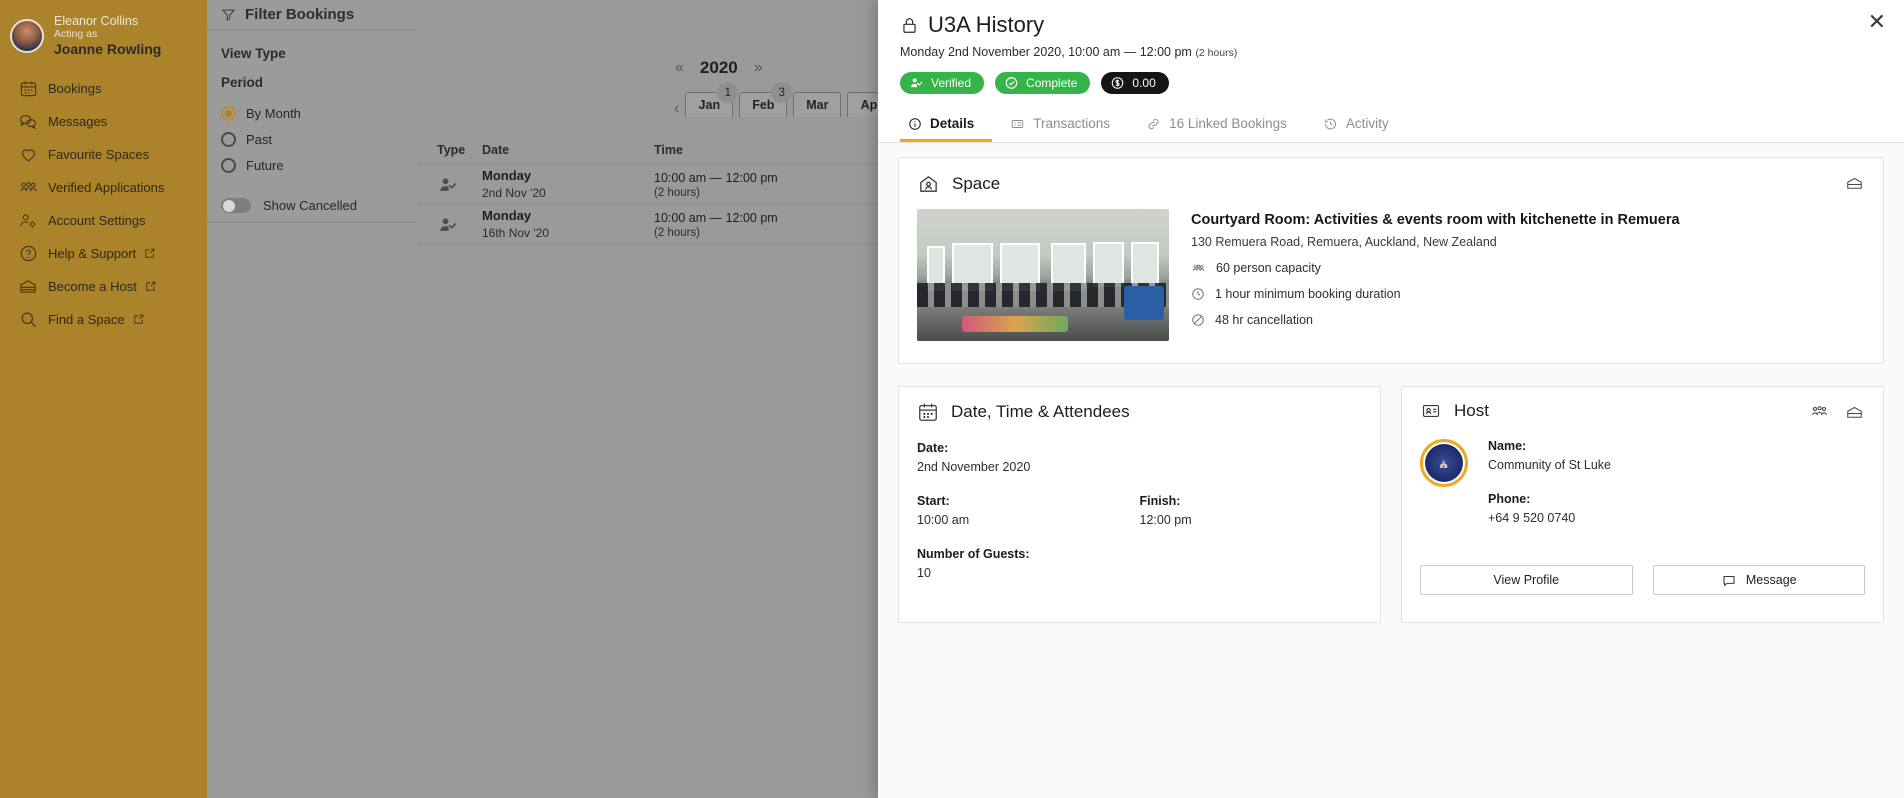 The image size is (1904, 798). What do you see at coordinates (103, 253) in the screenshot?
I see `sidebar-item-help-support: Help & Support` at bounding box center [103, 253].